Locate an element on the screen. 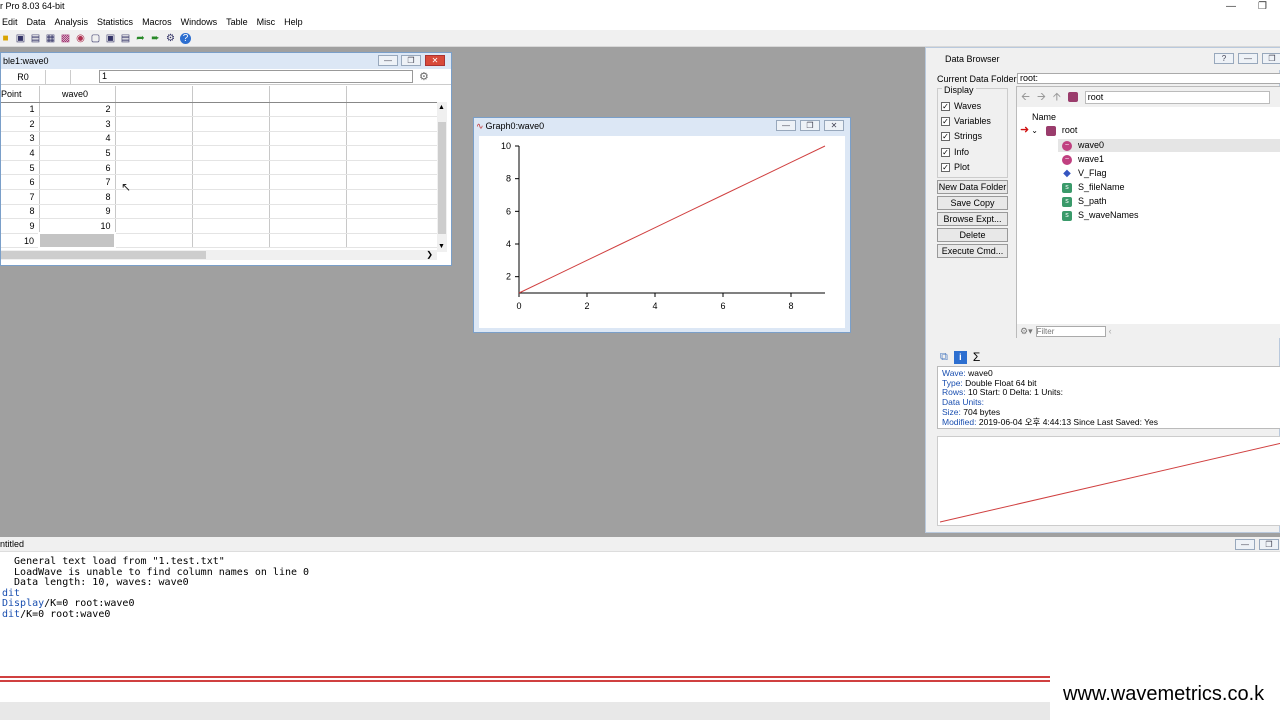 The height and width of the screenshot is (720, 1280). cell-point: 2 is located at coordinates (20, 124).